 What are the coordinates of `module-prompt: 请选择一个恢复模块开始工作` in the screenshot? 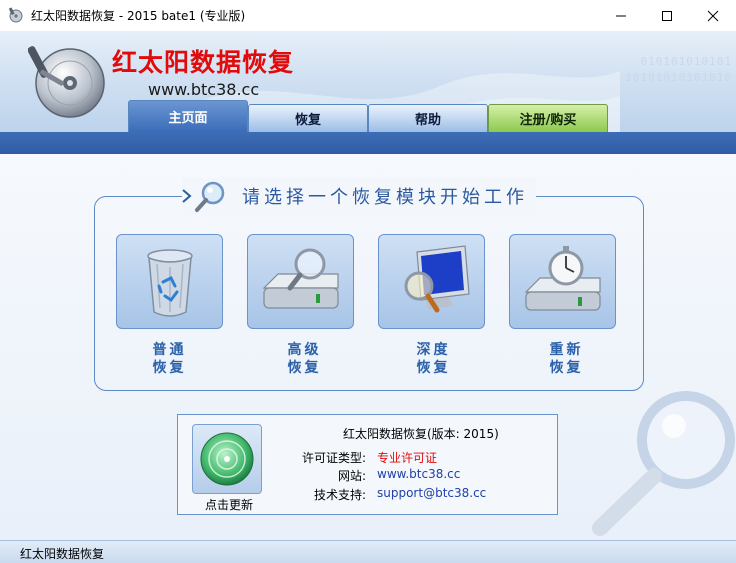 It's located at (359, 196).